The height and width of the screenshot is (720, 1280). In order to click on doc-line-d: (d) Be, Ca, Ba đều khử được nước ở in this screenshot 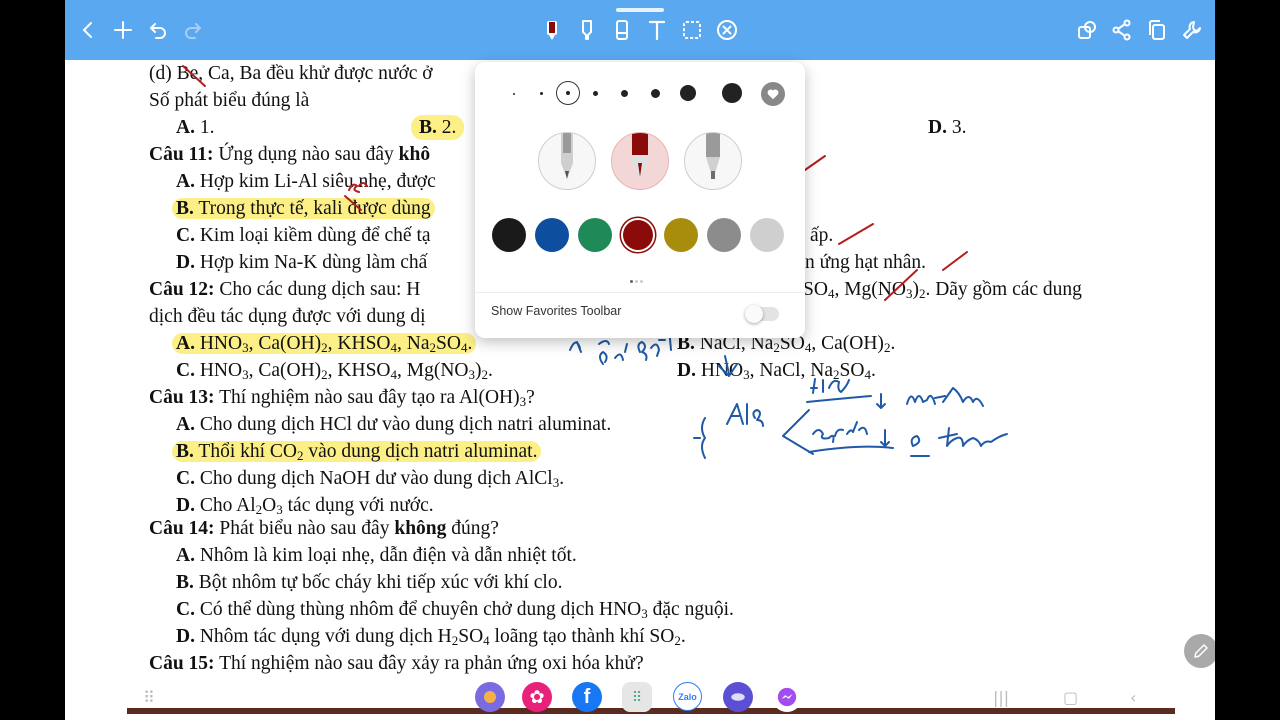, I will do `click(291, 73)`.